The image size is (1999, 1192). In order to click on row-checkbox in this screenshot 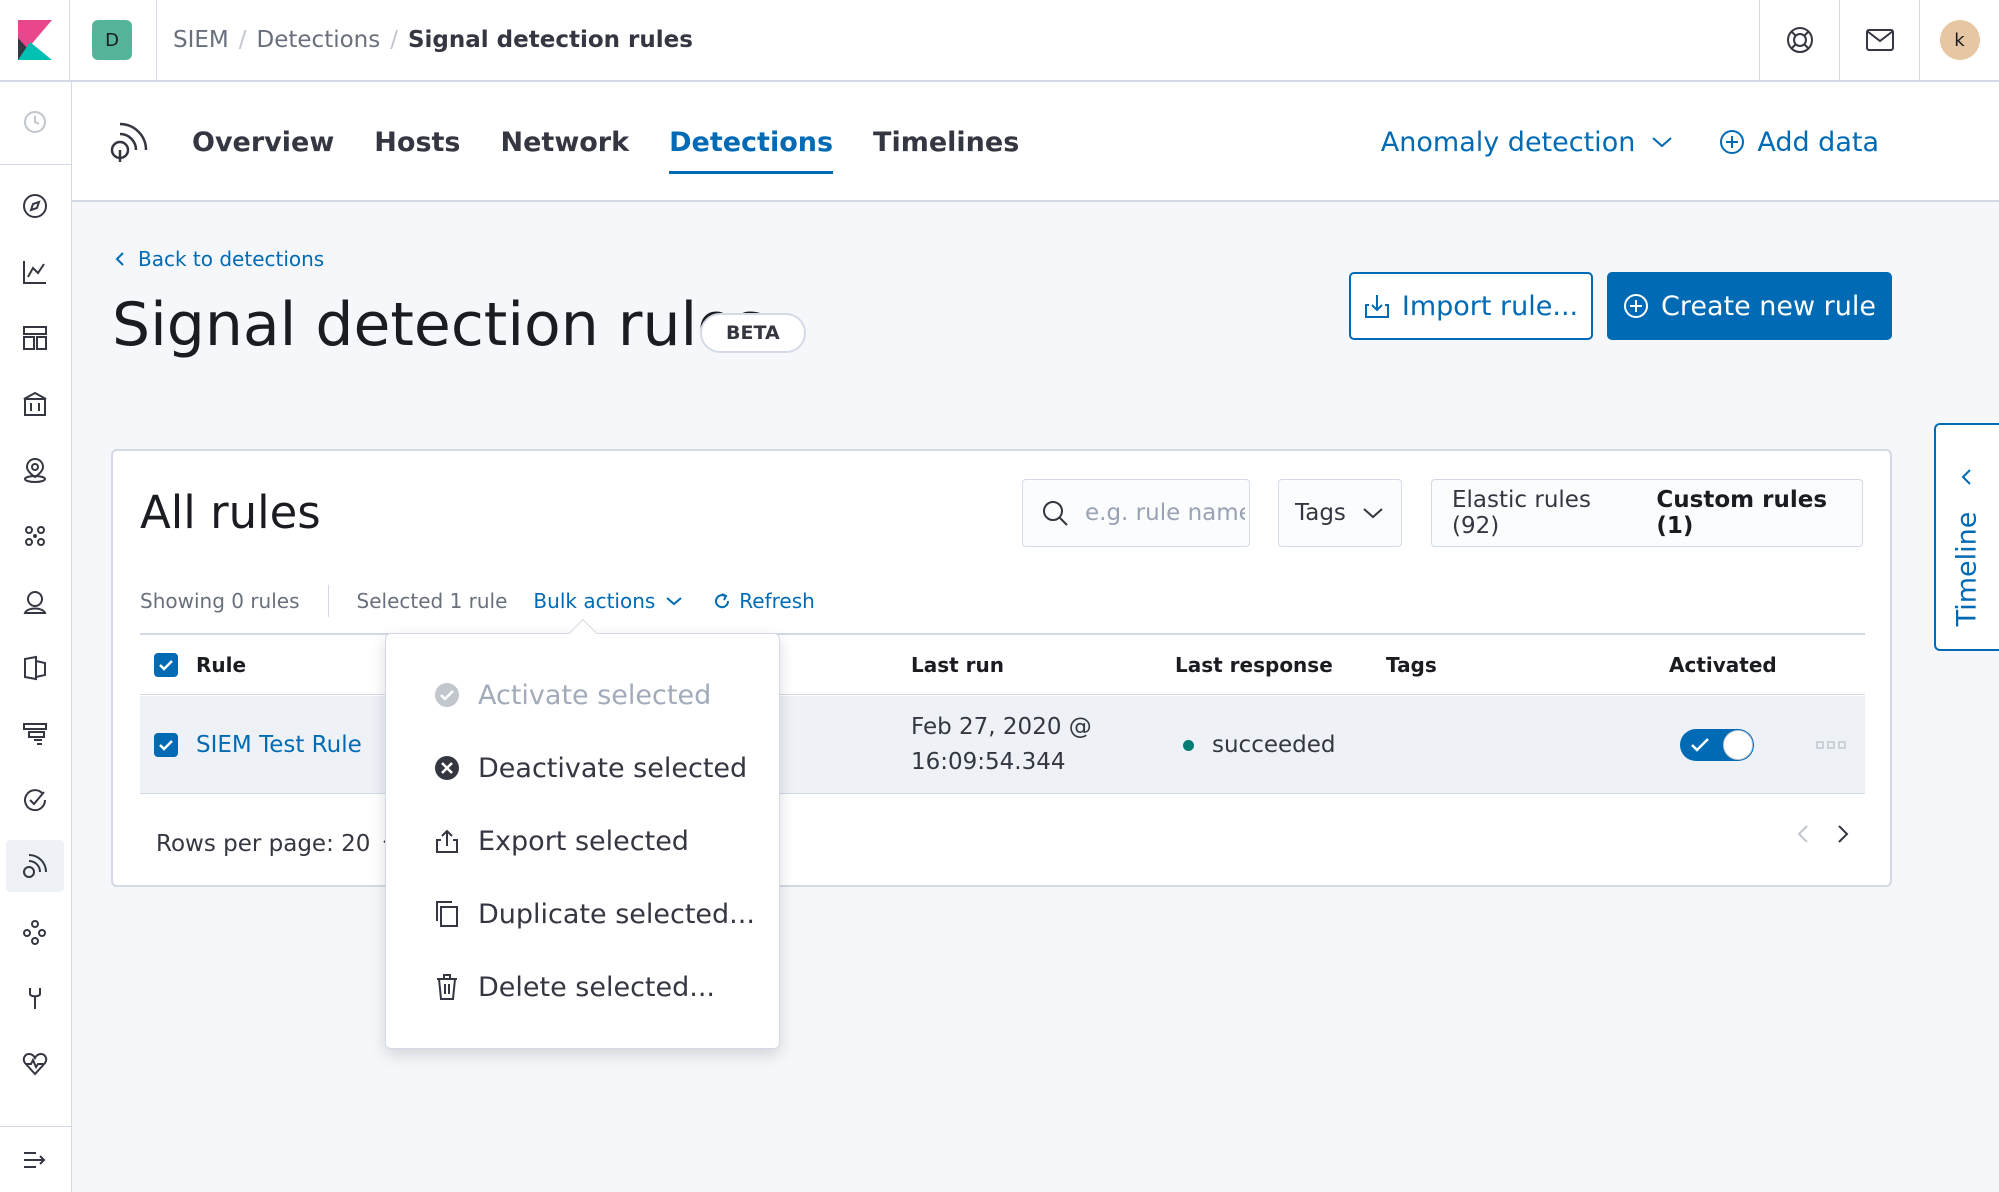, I will do `click(166, 745)`.